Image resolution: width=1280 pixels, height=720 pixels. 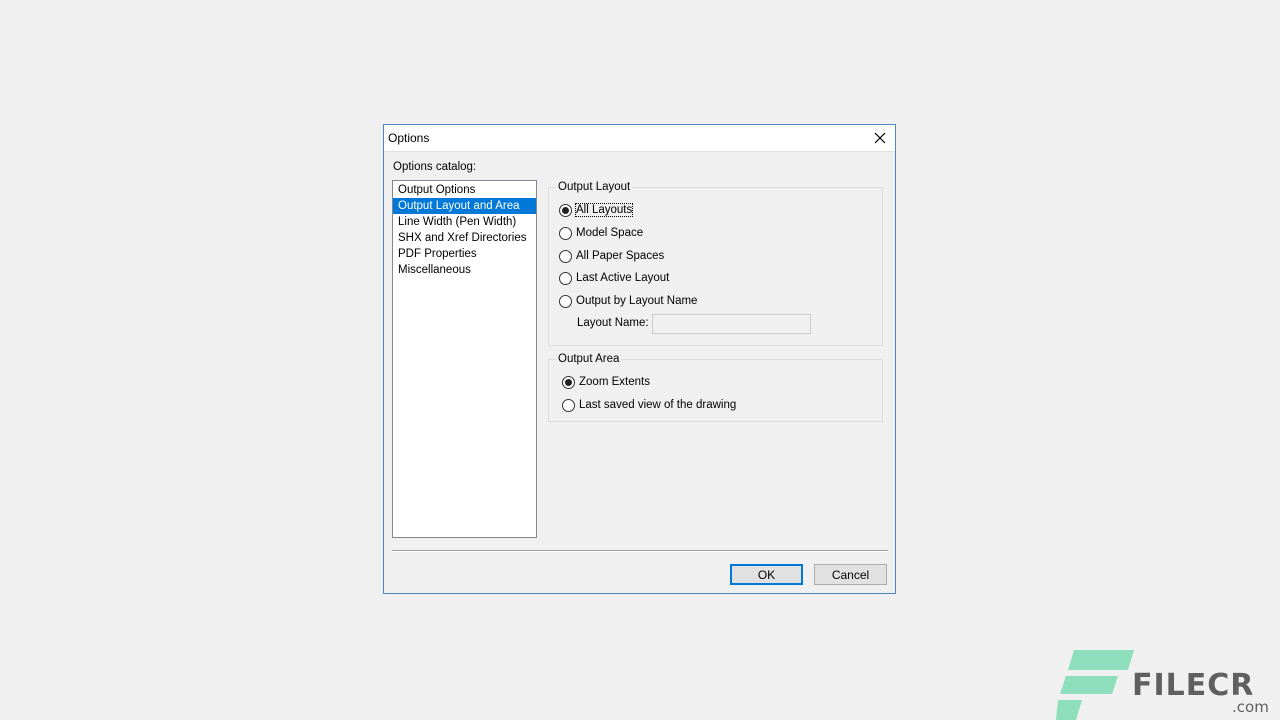 What do you see at coordinates (464, 206) in the screenshot?
I see `catalog-item-output-layout-and-area: Output Layout and Area` at bounding box center [464, 206].